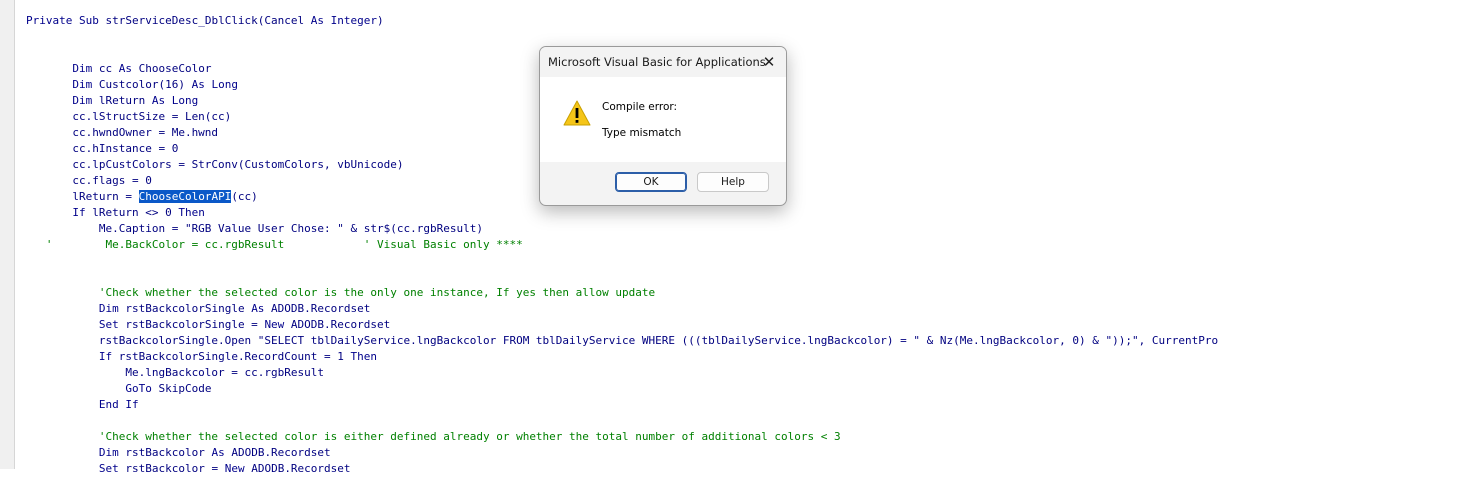 The image size is (1467, 477). What do you see at coordinates (175, 372) in the screenshot?
I see `code-token: Me.lngBackcolor = cc.rgbResult` at bounding box center [175, 372].